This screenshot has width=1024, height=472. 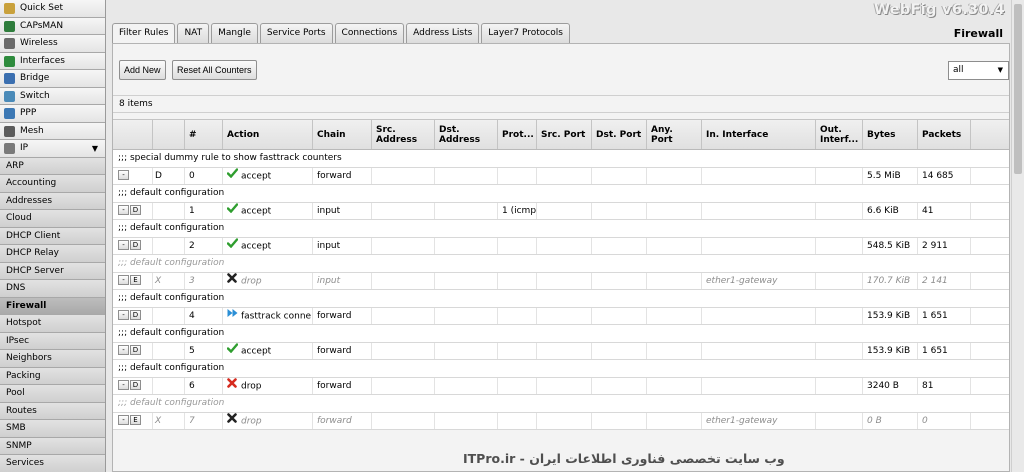 I want to click on cell-inif, so click(x=759, y=175).